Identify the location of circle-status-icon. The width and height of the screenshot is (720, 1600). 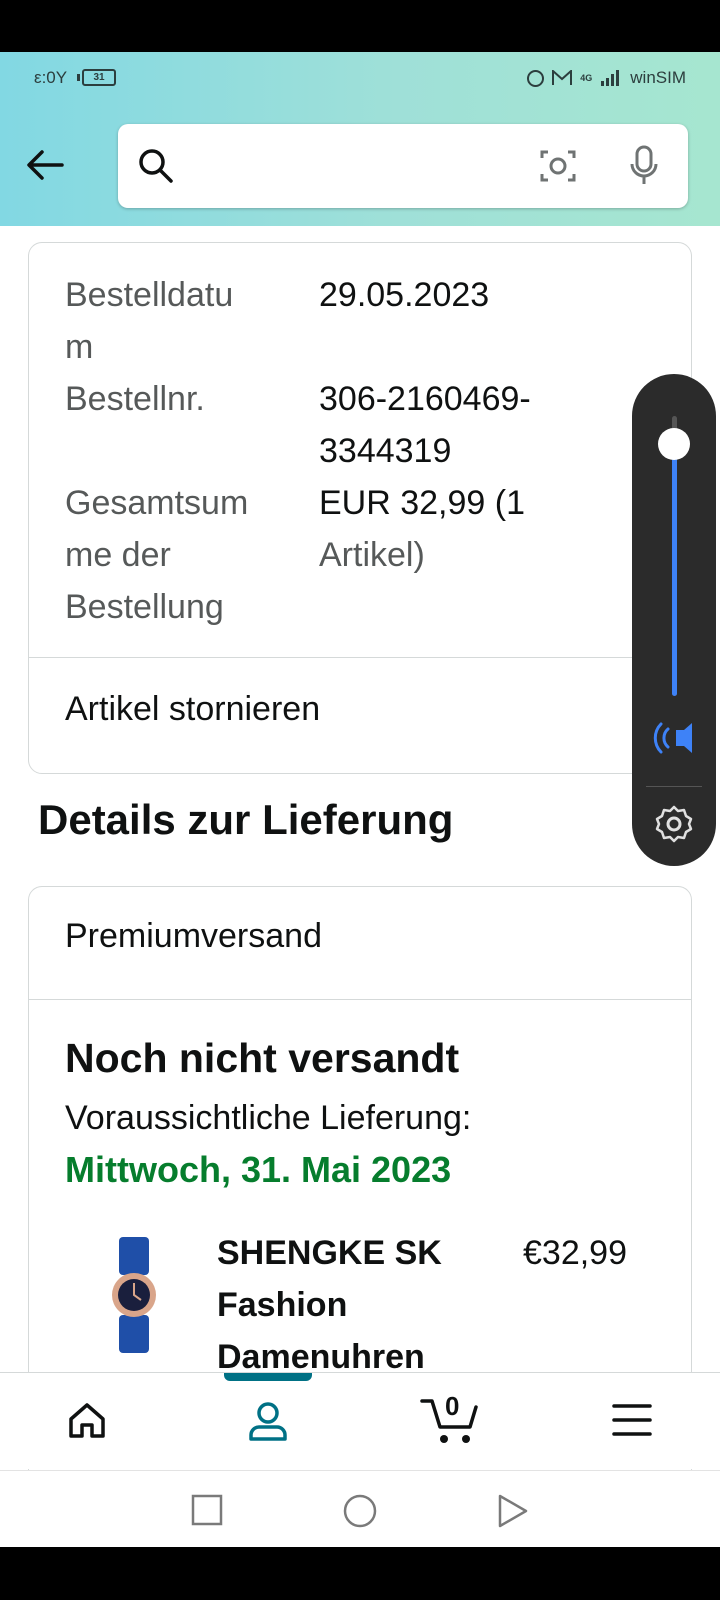
(536, 78).